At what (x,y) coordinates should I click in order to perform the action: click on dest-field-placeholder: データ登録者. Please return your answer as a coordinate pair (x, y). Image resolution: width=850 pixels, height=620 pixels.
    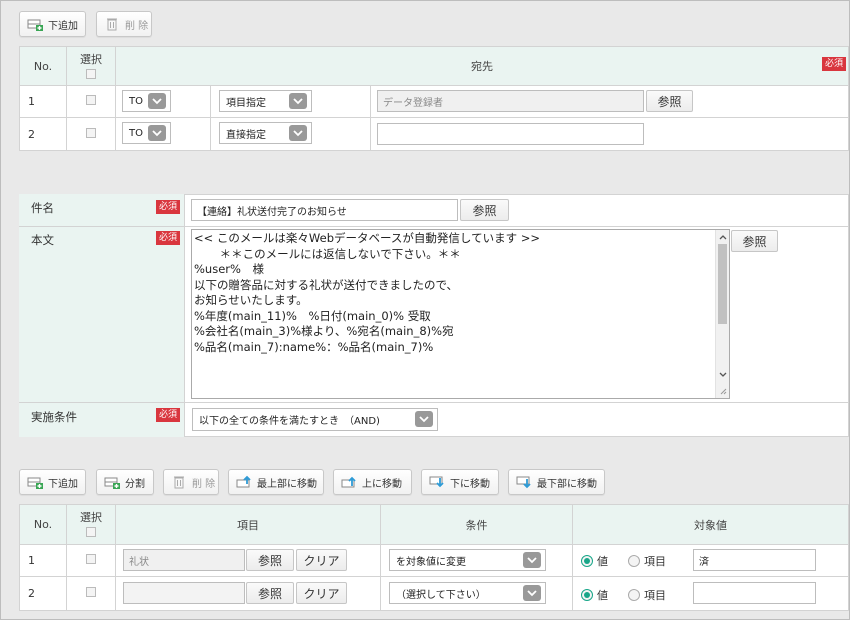
    Looking at the image, I should click on (413, 103).